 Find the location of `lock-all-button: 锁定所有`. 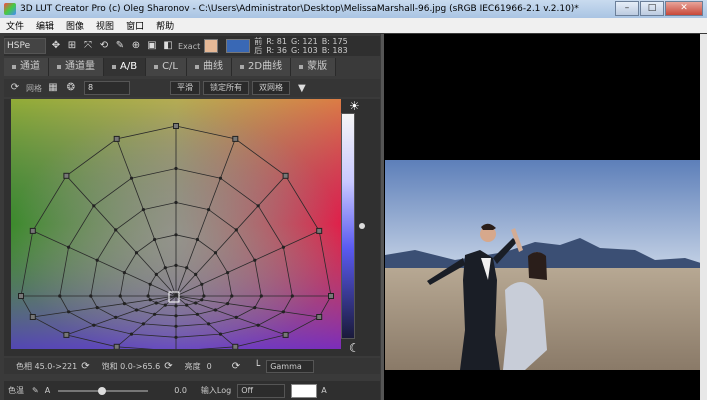

lock-all-button: 锁定所有 is located at coordinates (226, 88).